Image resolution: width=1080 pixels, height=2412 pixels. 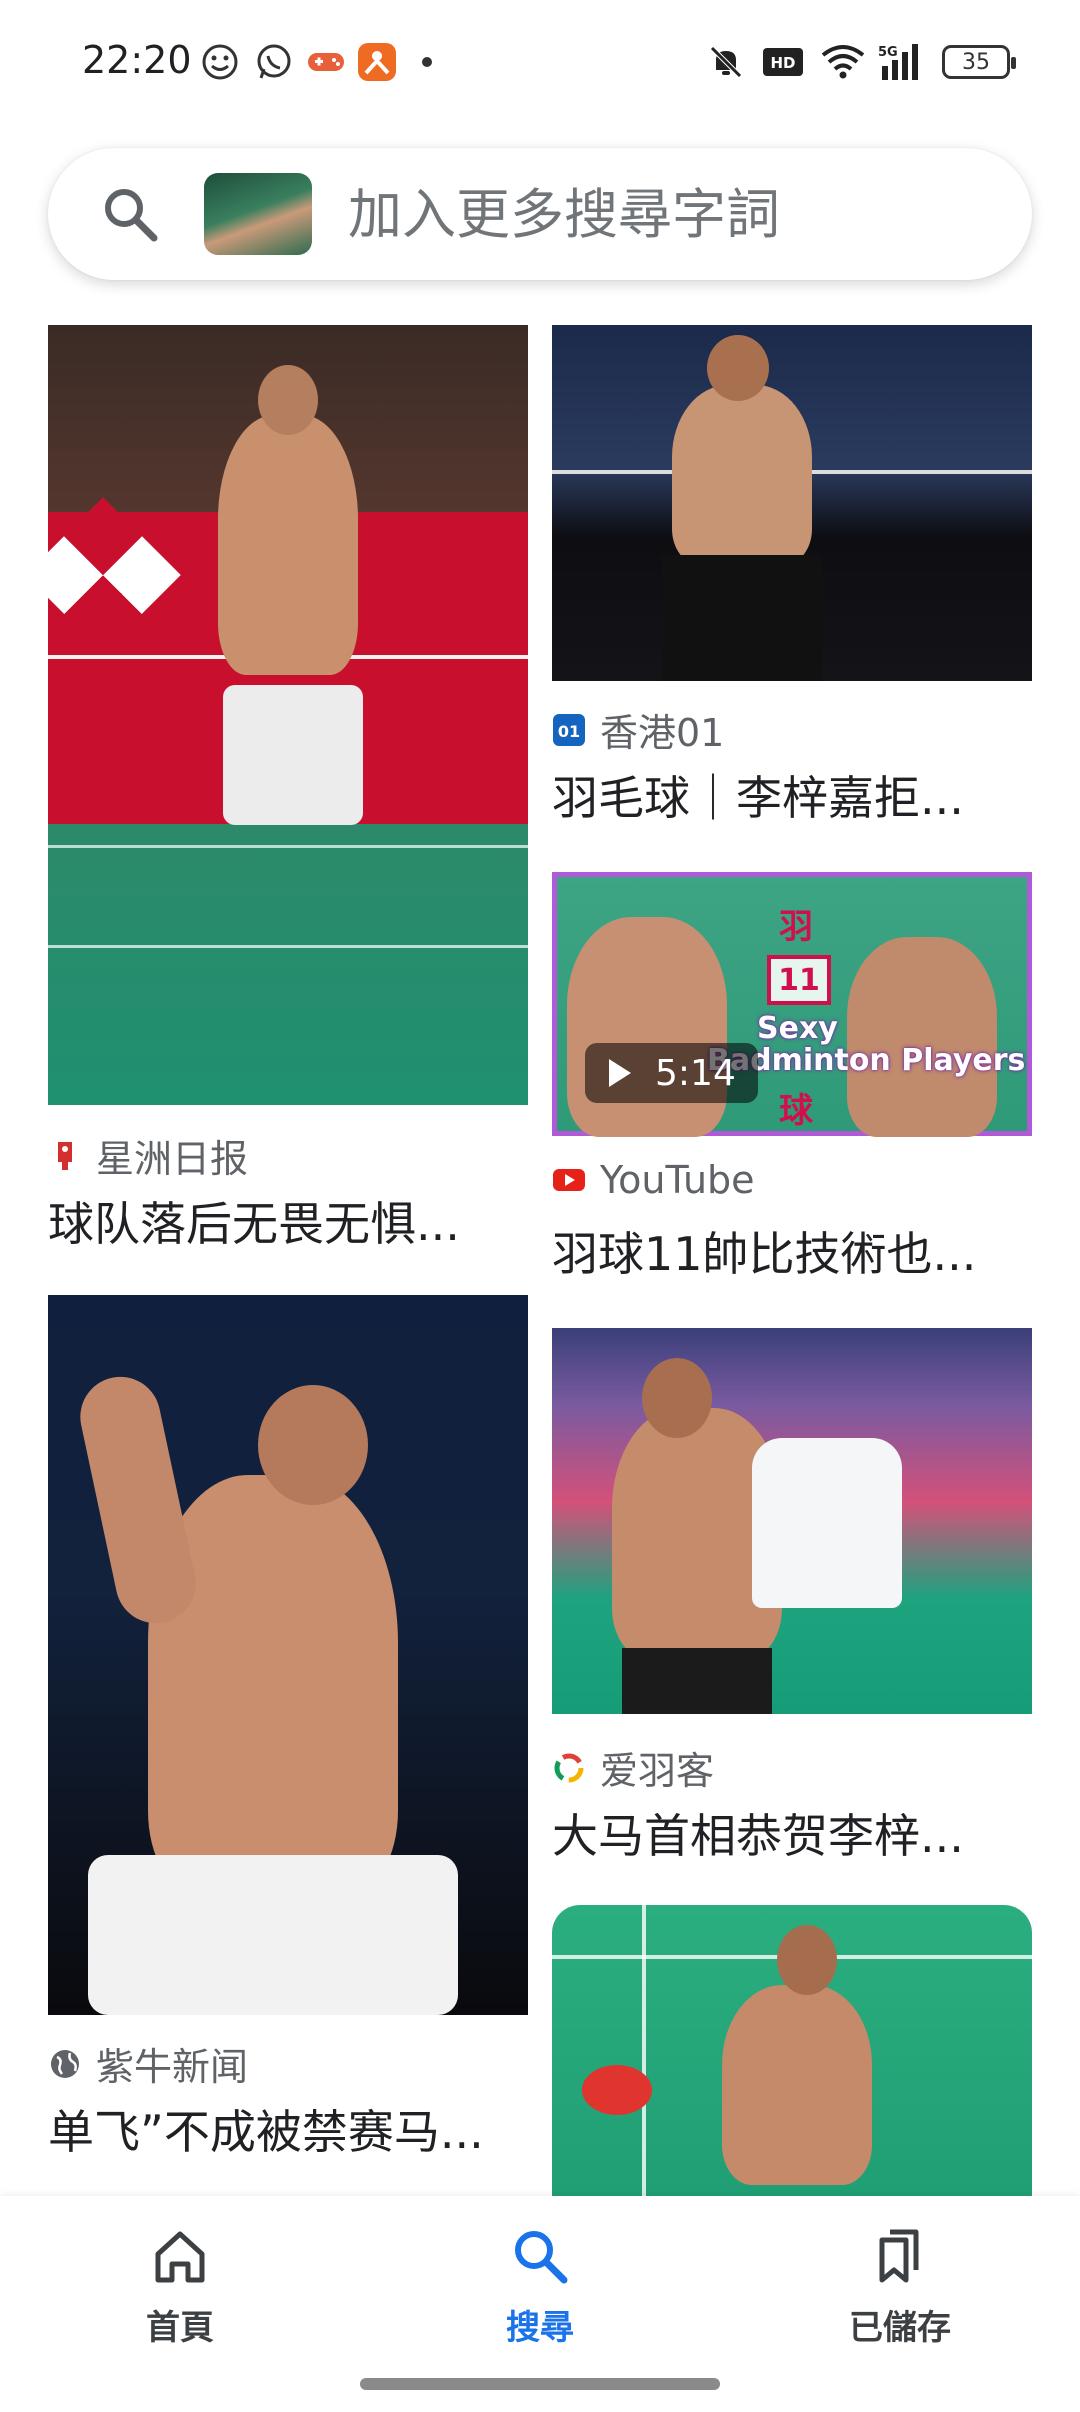 What do you see at coordinates (180, 2328) in the screenshot?
I see `nav-home-label: 首頁` at bounding box center [180, 2328].